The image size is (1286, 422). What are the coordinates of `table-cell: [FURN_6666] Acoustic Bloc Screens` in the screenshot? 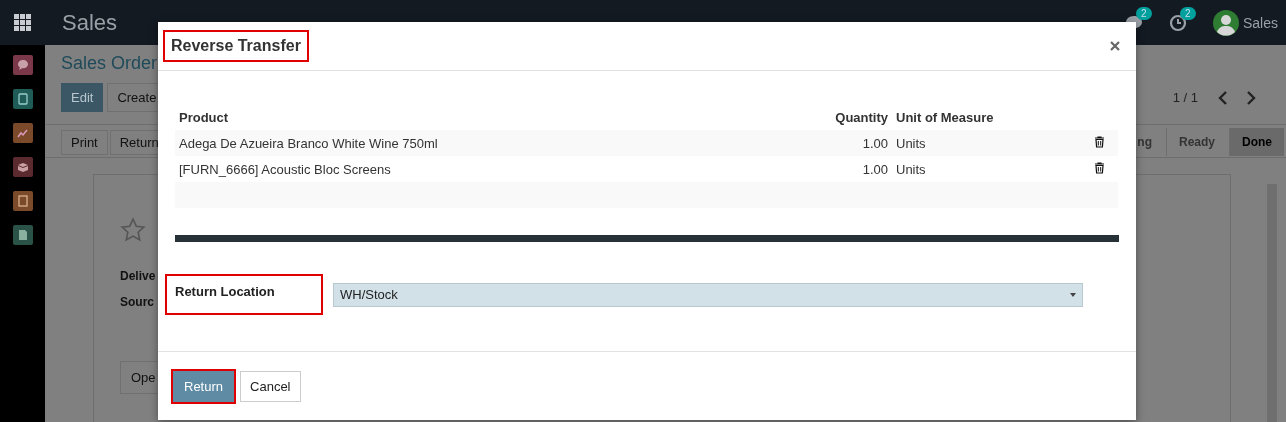 It's located at (489, 169).